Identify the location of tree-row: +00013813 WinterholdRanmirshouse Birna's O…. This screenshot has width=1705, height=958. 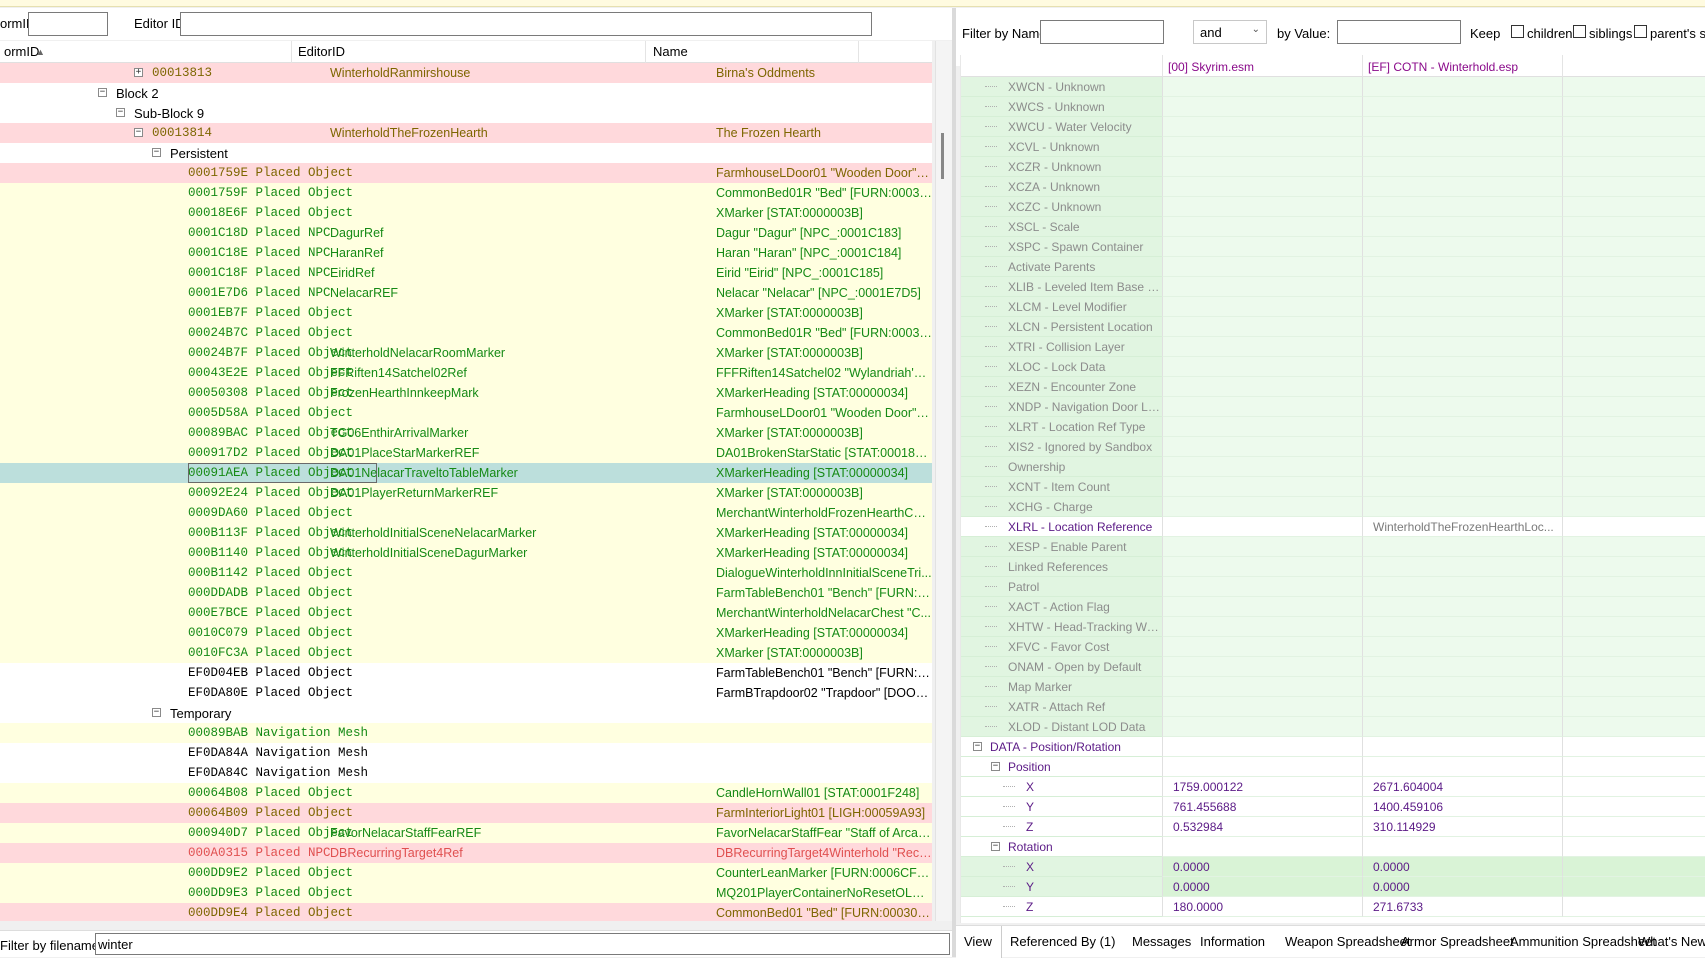
(466, 73).